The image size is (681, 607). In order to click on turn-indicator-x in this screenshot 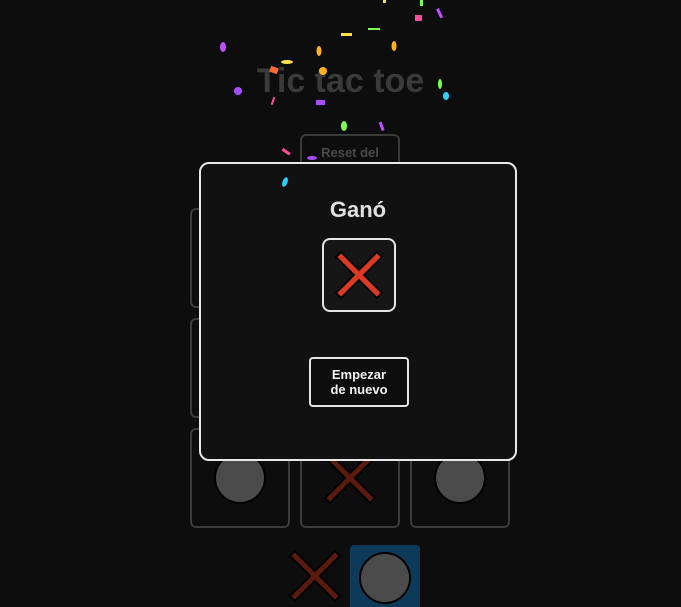, I will do `click(315, 576)`.